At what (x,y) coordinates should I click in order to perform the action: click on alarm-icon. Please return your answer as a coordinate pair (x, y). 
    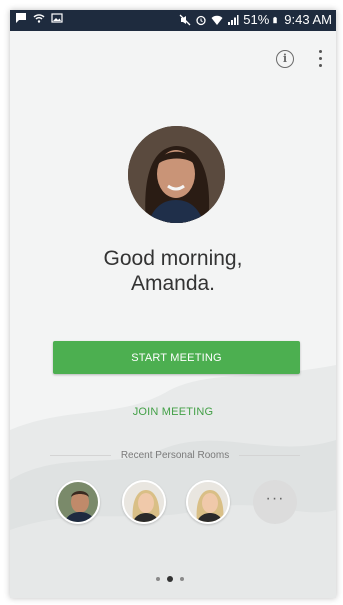
    Looking at the image, I should click on (201, 20).